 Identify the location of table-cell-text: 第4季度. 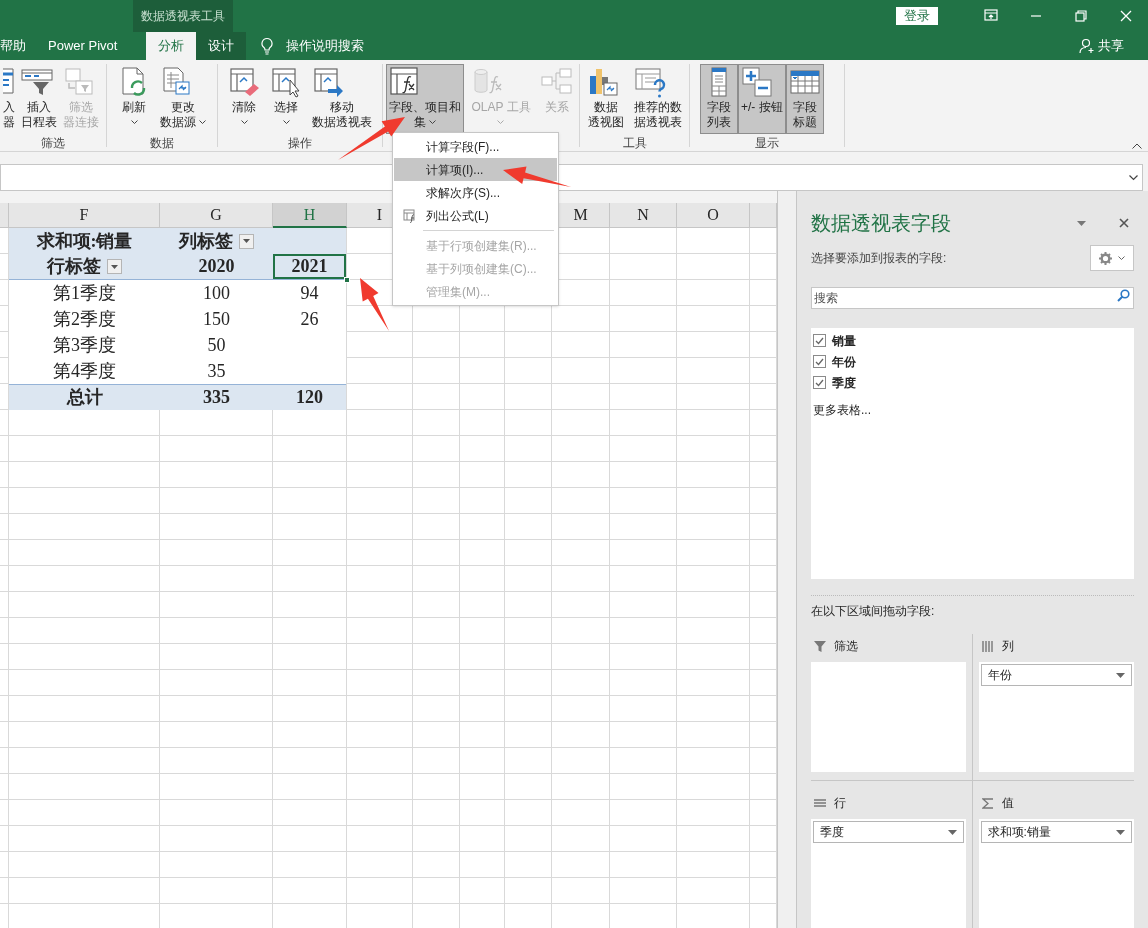
(84, 371).